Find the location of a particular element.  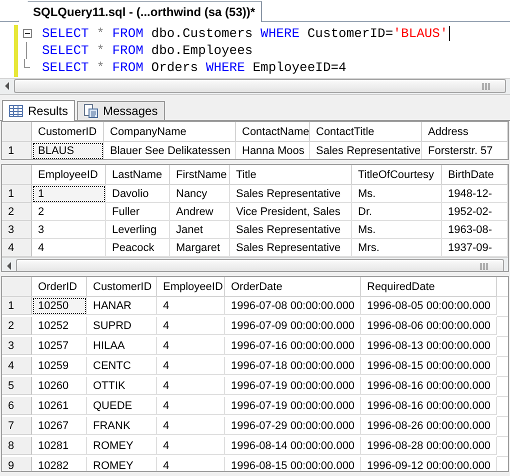

table-cell: 1996-08-13 00:00:00.000 is located at coordinates (429, 346).